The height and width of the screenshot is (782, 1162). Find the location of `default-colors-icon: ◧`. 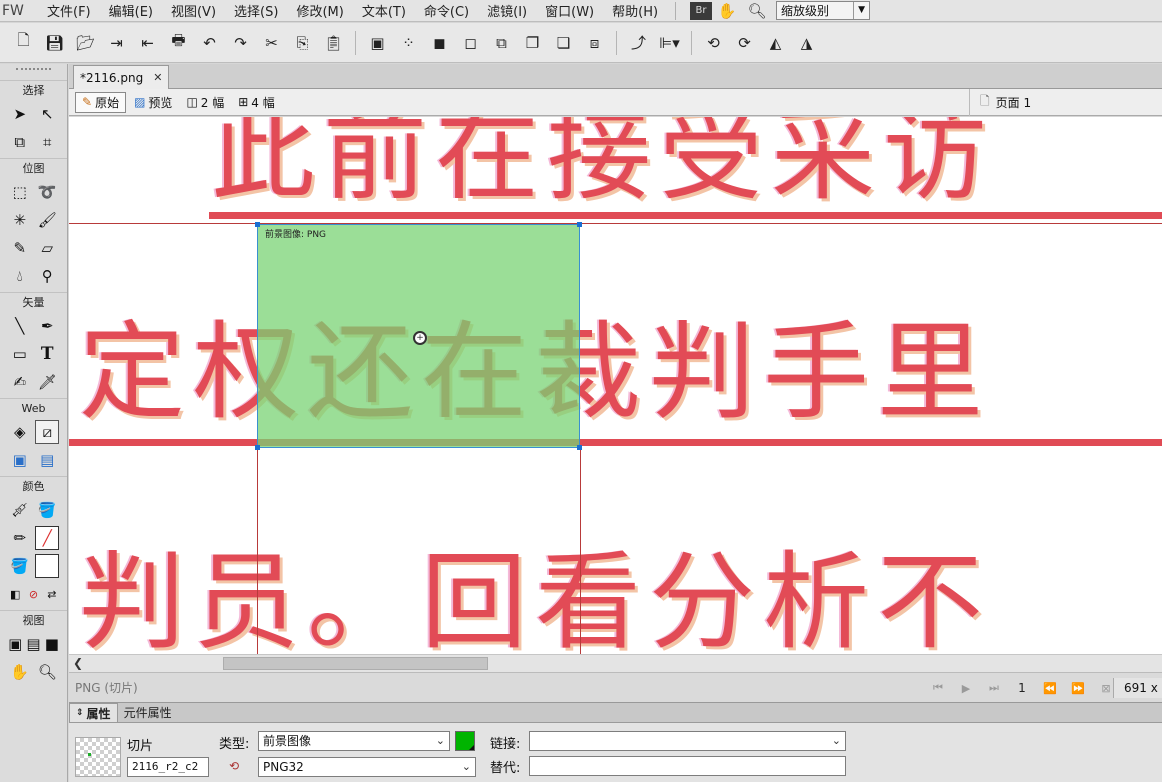

default-colors-icon: ◧ is located at coordinates (15, 594).